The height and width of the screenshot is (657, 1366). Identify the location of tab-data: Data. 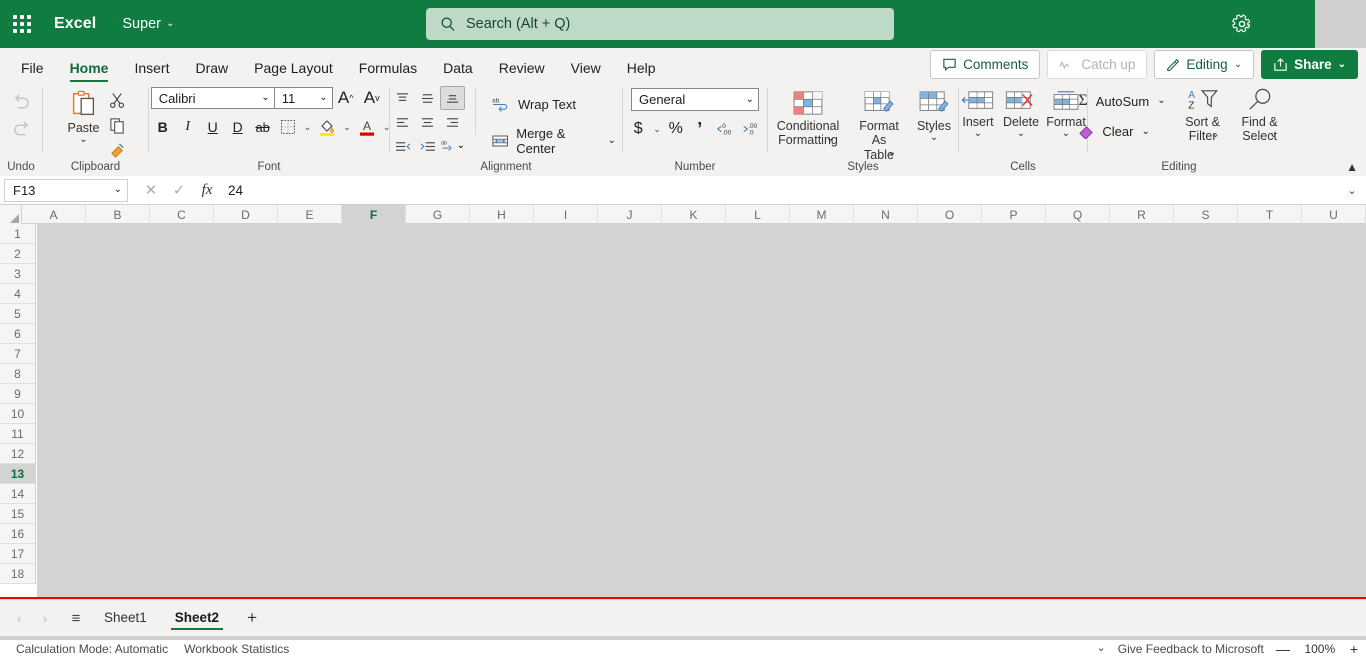
(458, 71).